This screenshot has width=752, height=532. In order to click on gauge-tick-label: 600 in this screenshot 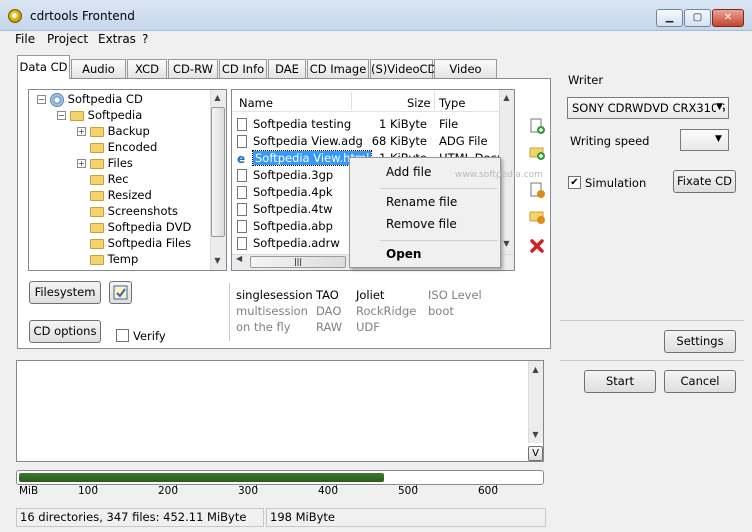, I will do `click(488, 491)`.